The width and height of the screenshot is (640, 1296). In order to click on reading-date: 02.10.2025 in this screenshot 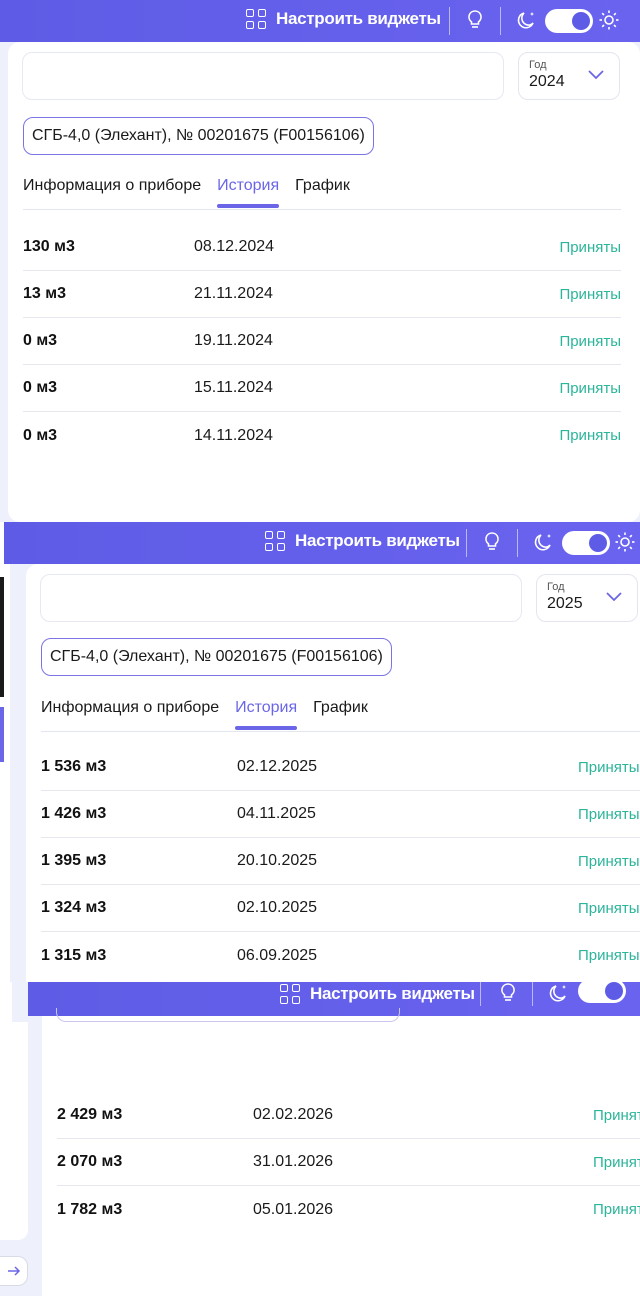, I will do `click(277, 907)`.